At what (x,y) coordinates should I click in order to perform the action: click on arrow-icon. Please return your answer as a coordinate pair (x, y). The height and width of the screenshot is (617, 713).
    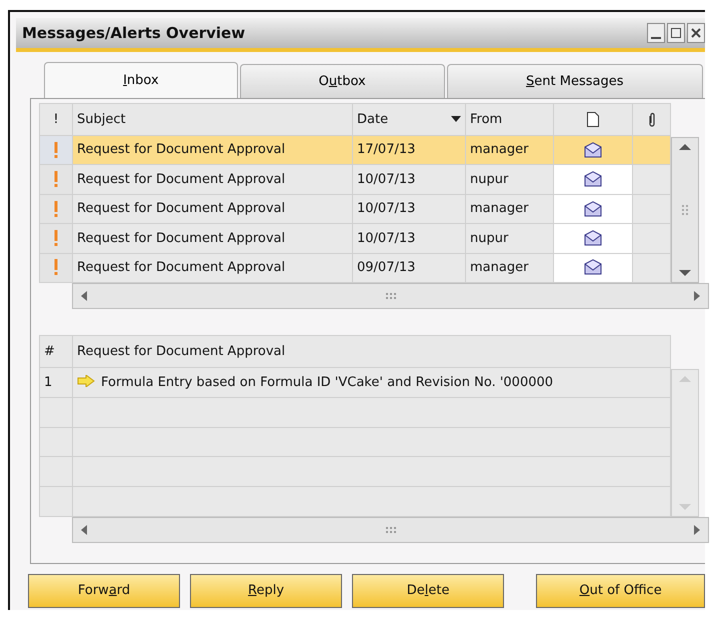
    Looking at the image, I should click on (86, 380).